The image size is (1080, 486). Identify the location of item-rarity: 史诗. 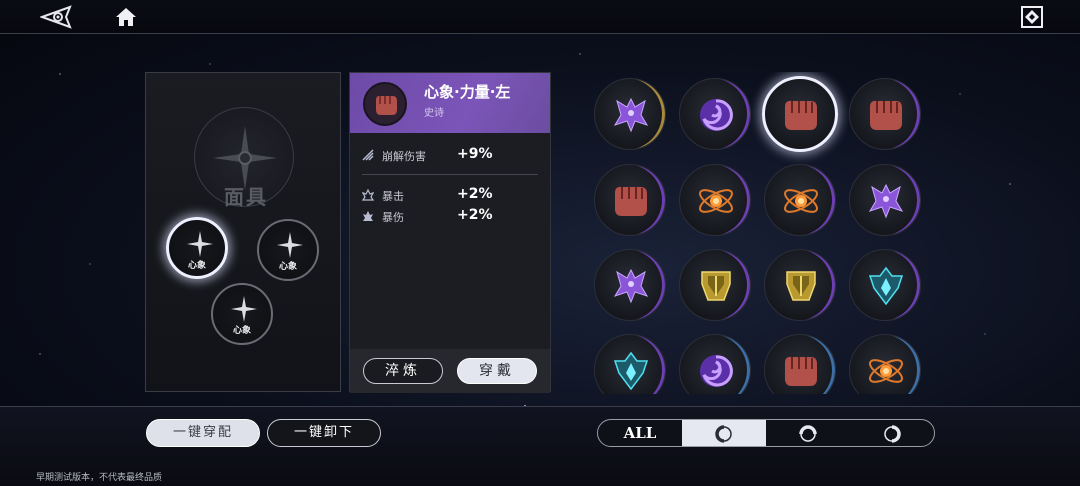
(434, 113).